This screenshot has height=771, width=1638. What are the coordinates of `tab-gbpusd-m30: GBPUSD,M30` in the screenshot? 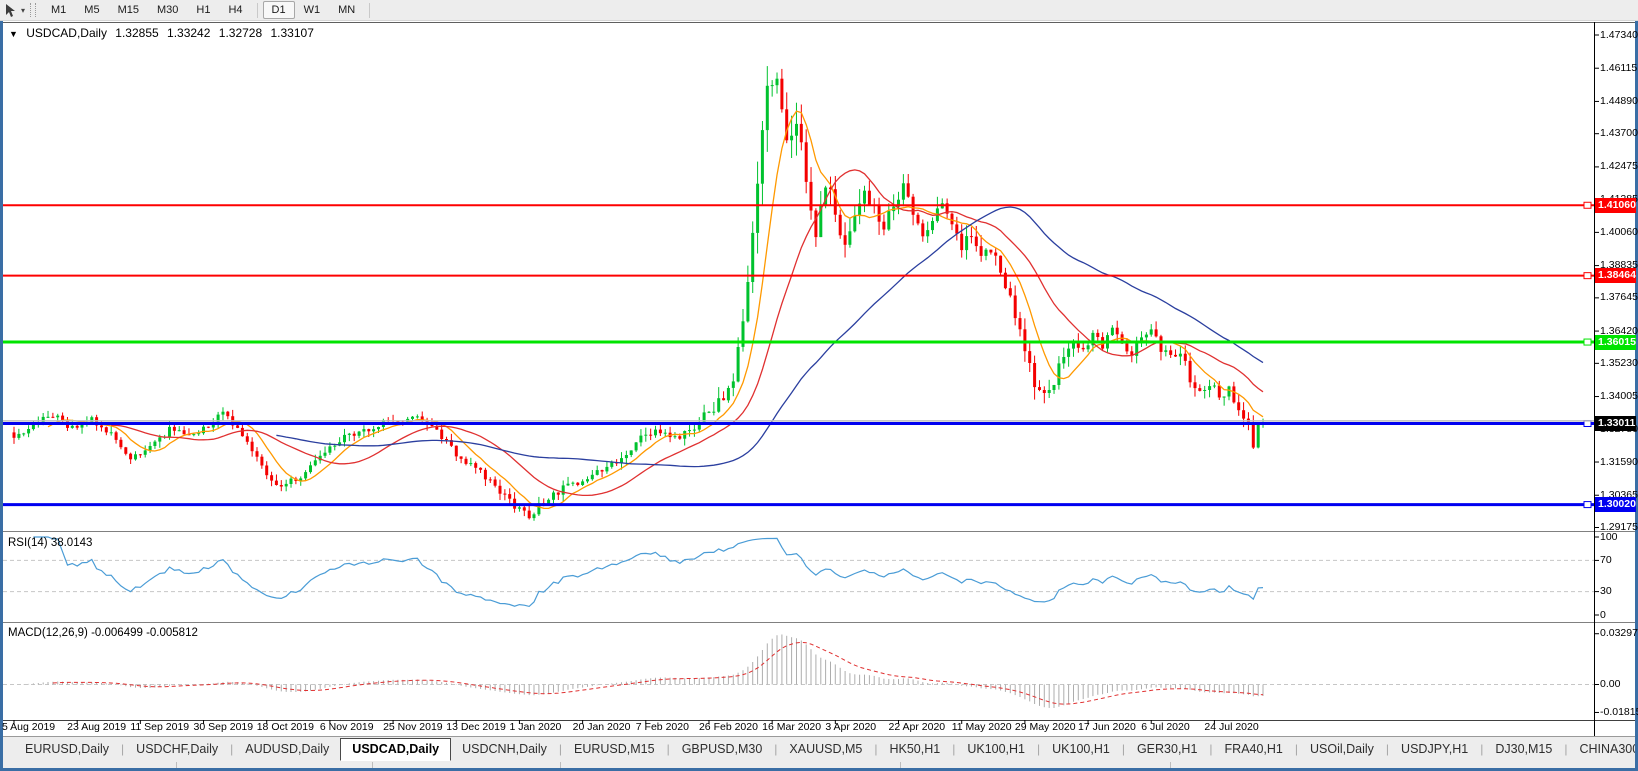 It's located at (722, 749).